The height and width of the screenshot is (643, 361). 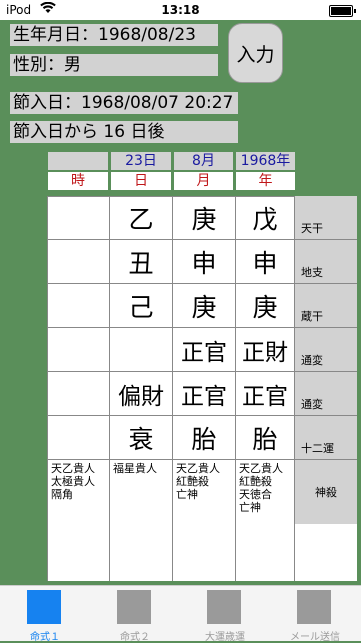 What do you see at coordinates (141, 520) in the screenshot?
I see `gods-cell: 福星貴人` at bounding box center [141, 520].